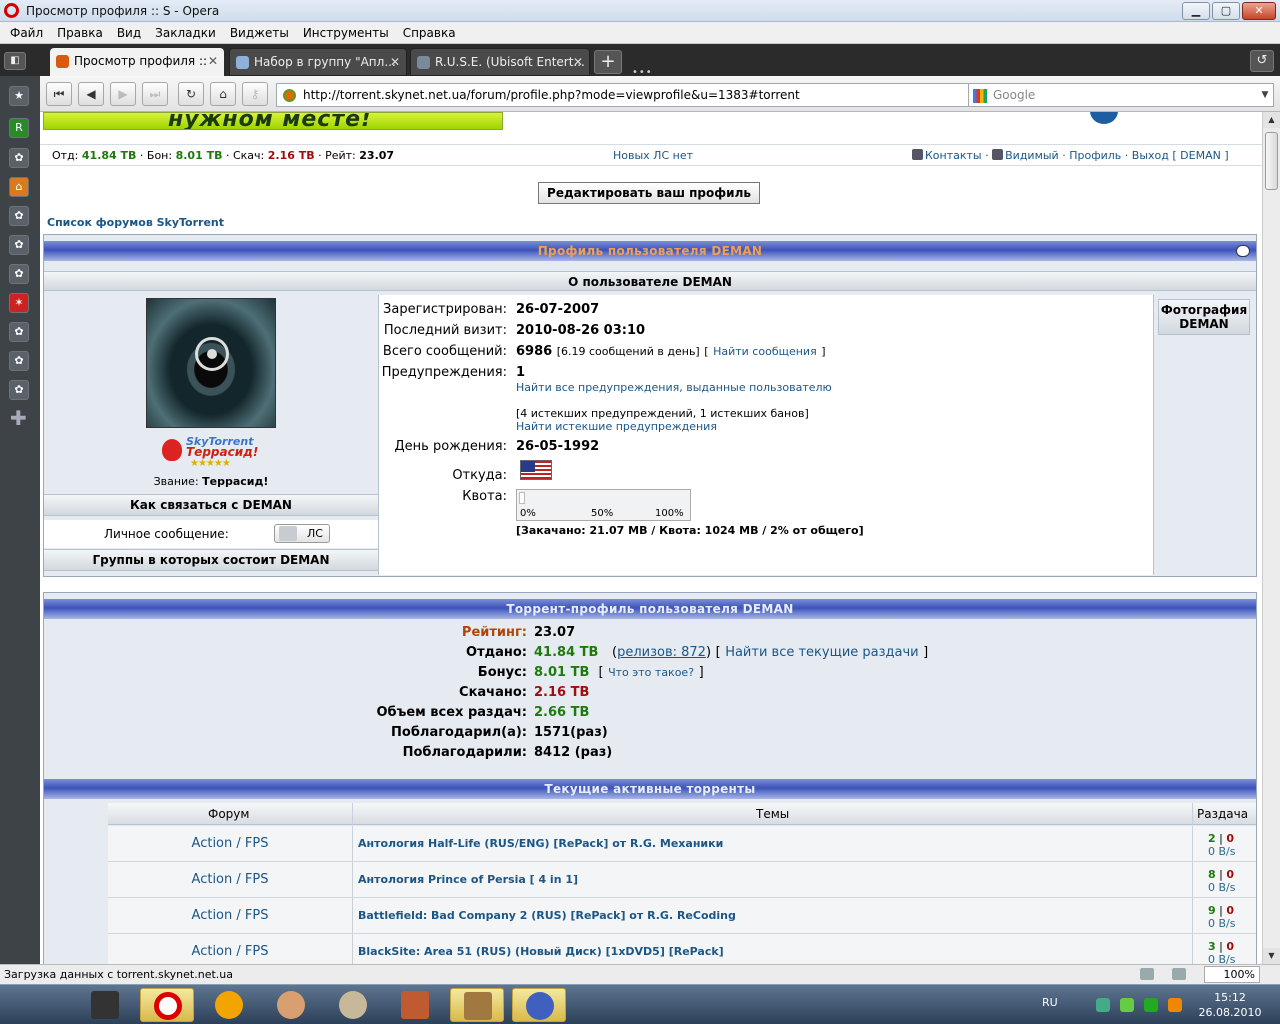  I want to click on back-button: ◀, so click(91, 94).